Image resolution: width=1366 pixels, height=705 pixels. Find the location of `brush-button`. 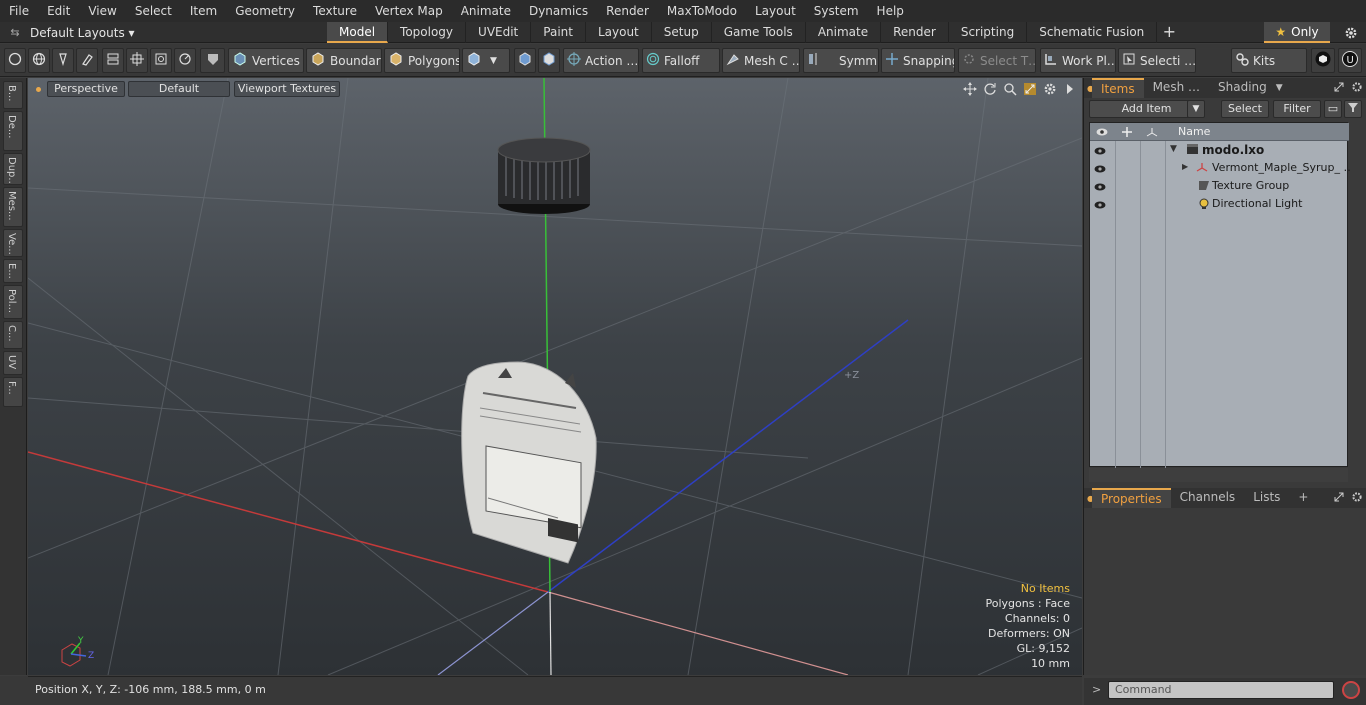

brush-button is located at coordinates (87, 60).